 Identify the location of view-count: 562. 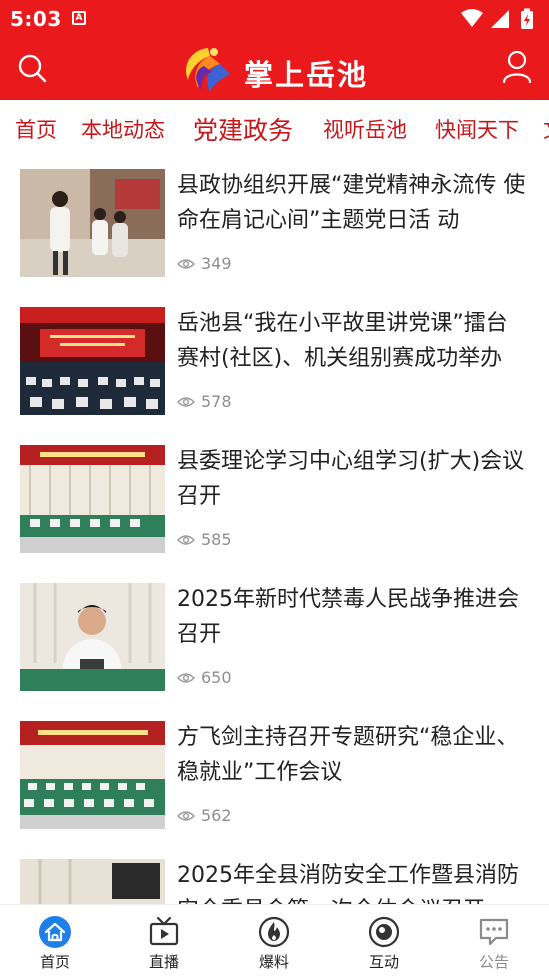
(204, 815).